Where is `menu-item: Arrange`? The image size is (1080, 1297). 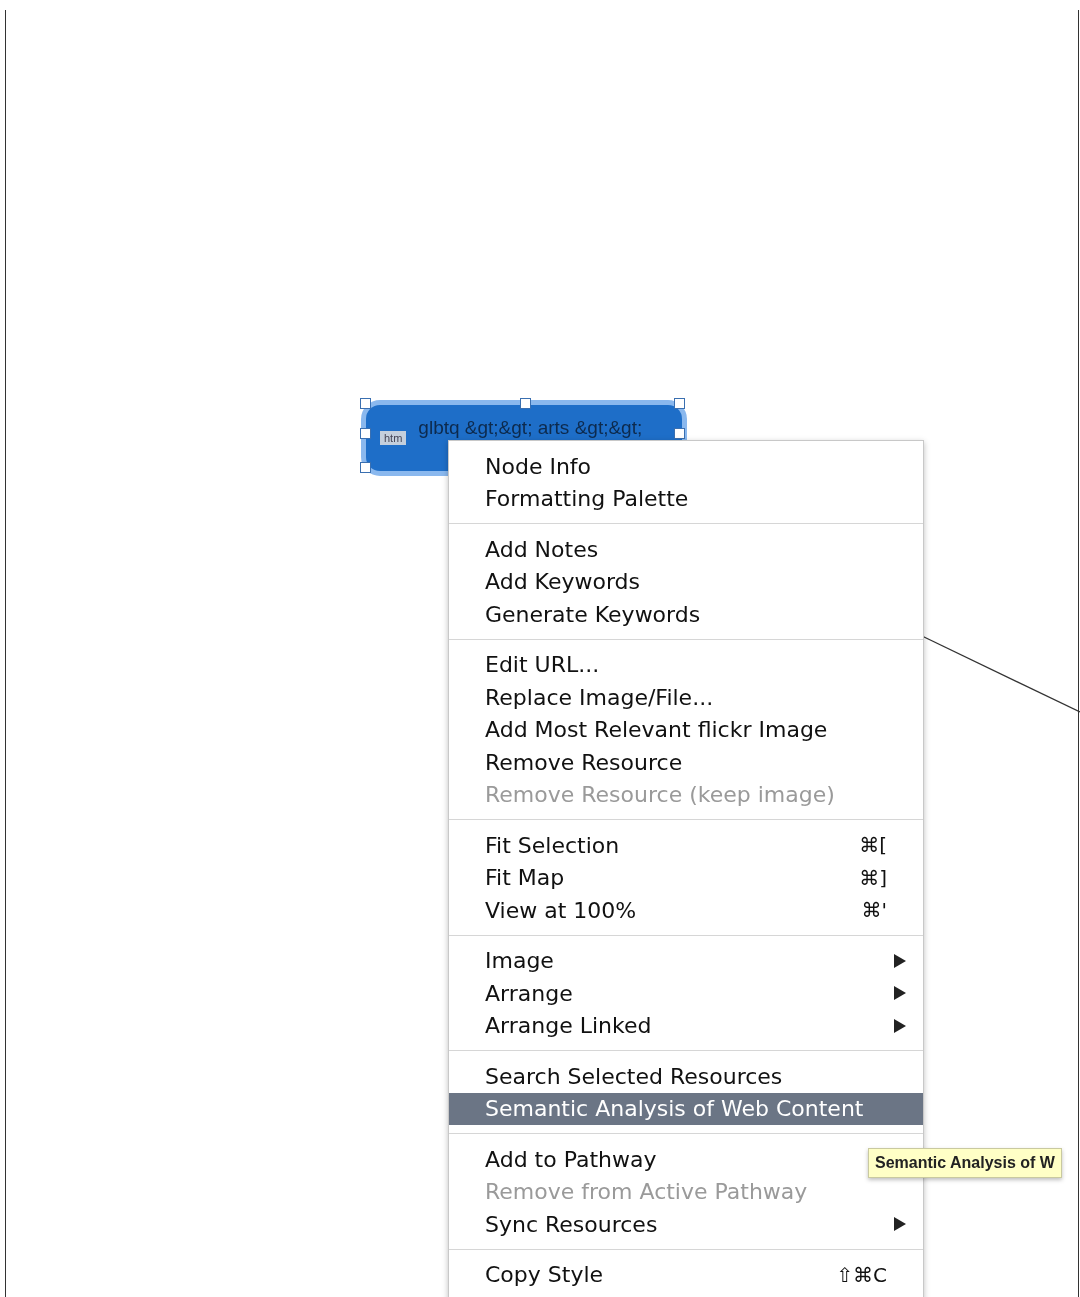
menu-item: Arrange is located at coordinates (686, 993).